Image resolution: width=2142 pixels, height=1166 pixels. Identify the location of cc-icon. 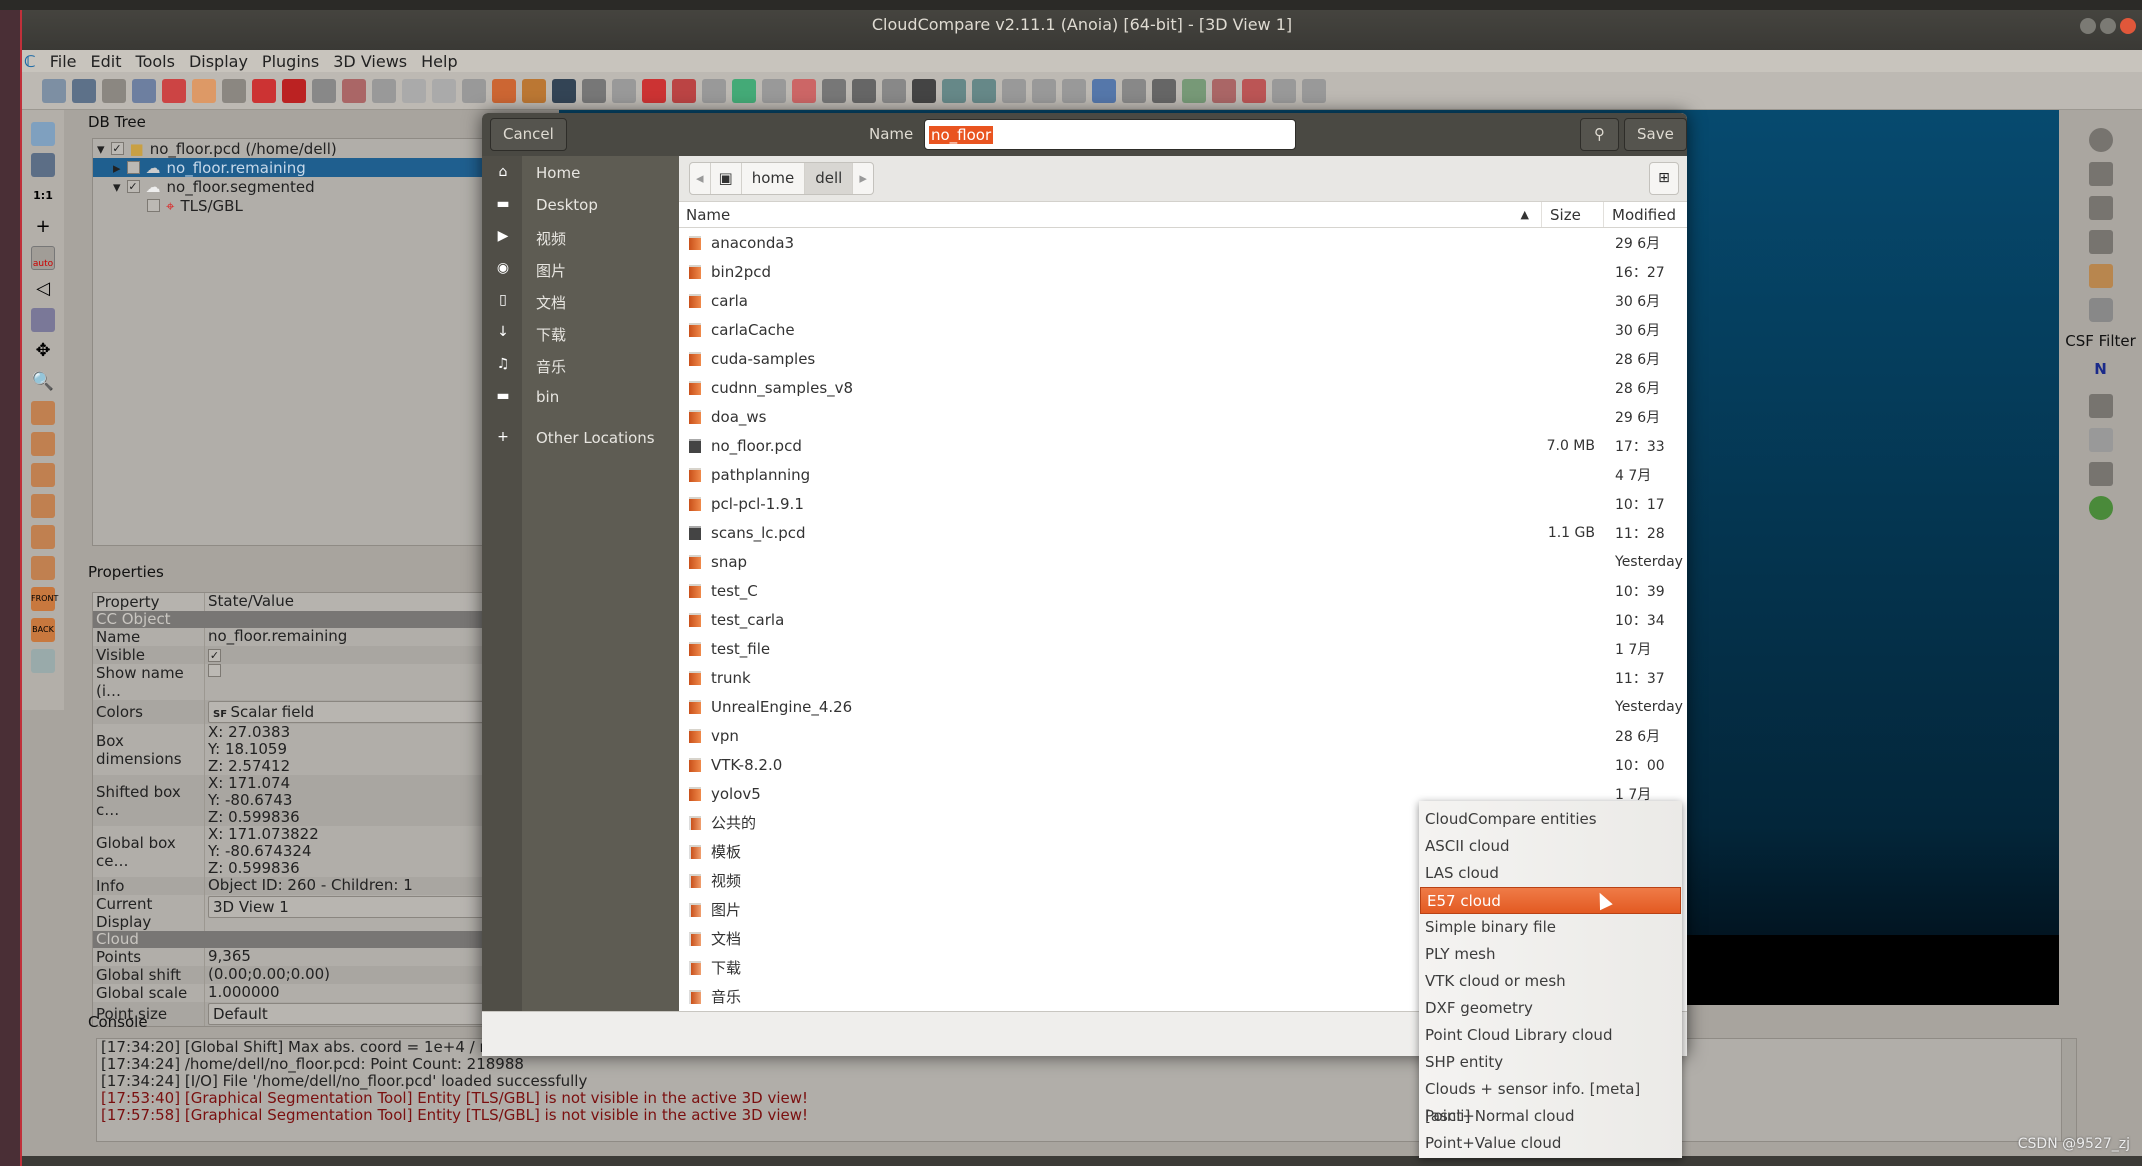
(504, 90).